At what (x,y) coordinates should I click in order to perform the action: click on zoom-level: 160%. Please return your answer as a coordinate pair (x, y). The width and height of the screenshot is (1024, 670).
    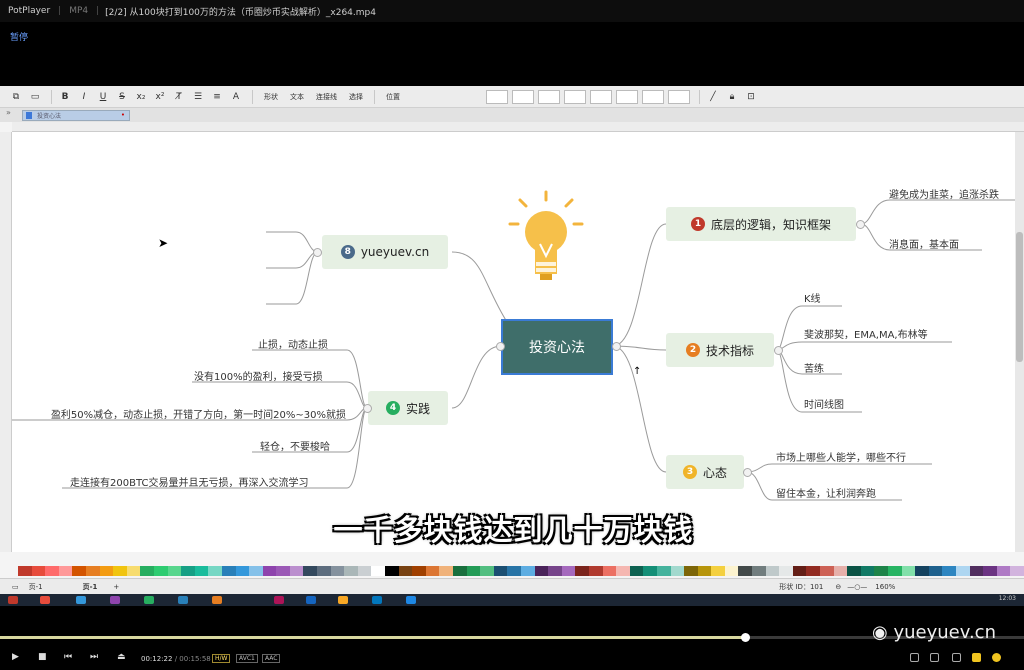
    Looking at the image, I should click on (885, 587).